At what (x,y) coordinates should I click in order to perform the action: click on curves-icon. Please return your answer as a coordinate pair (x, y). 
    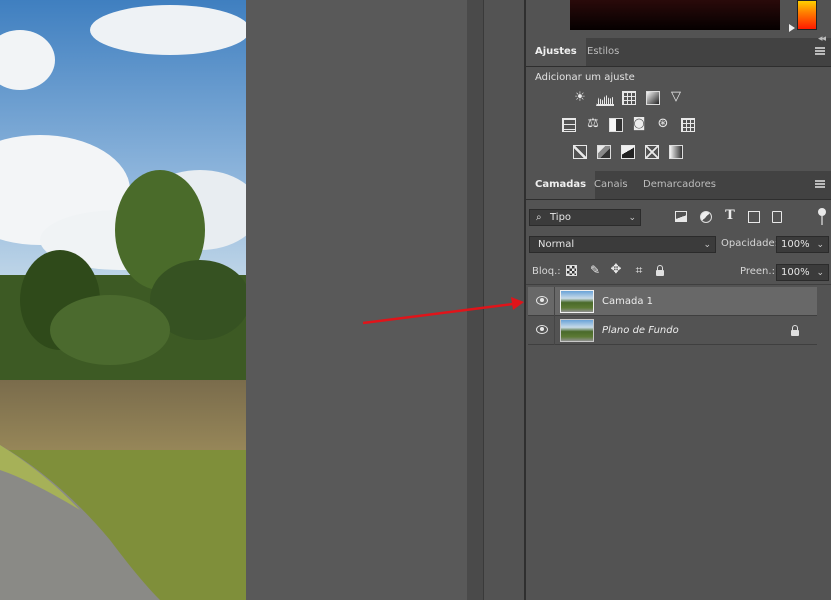
    Looking at the image, I should click on (629, 98).